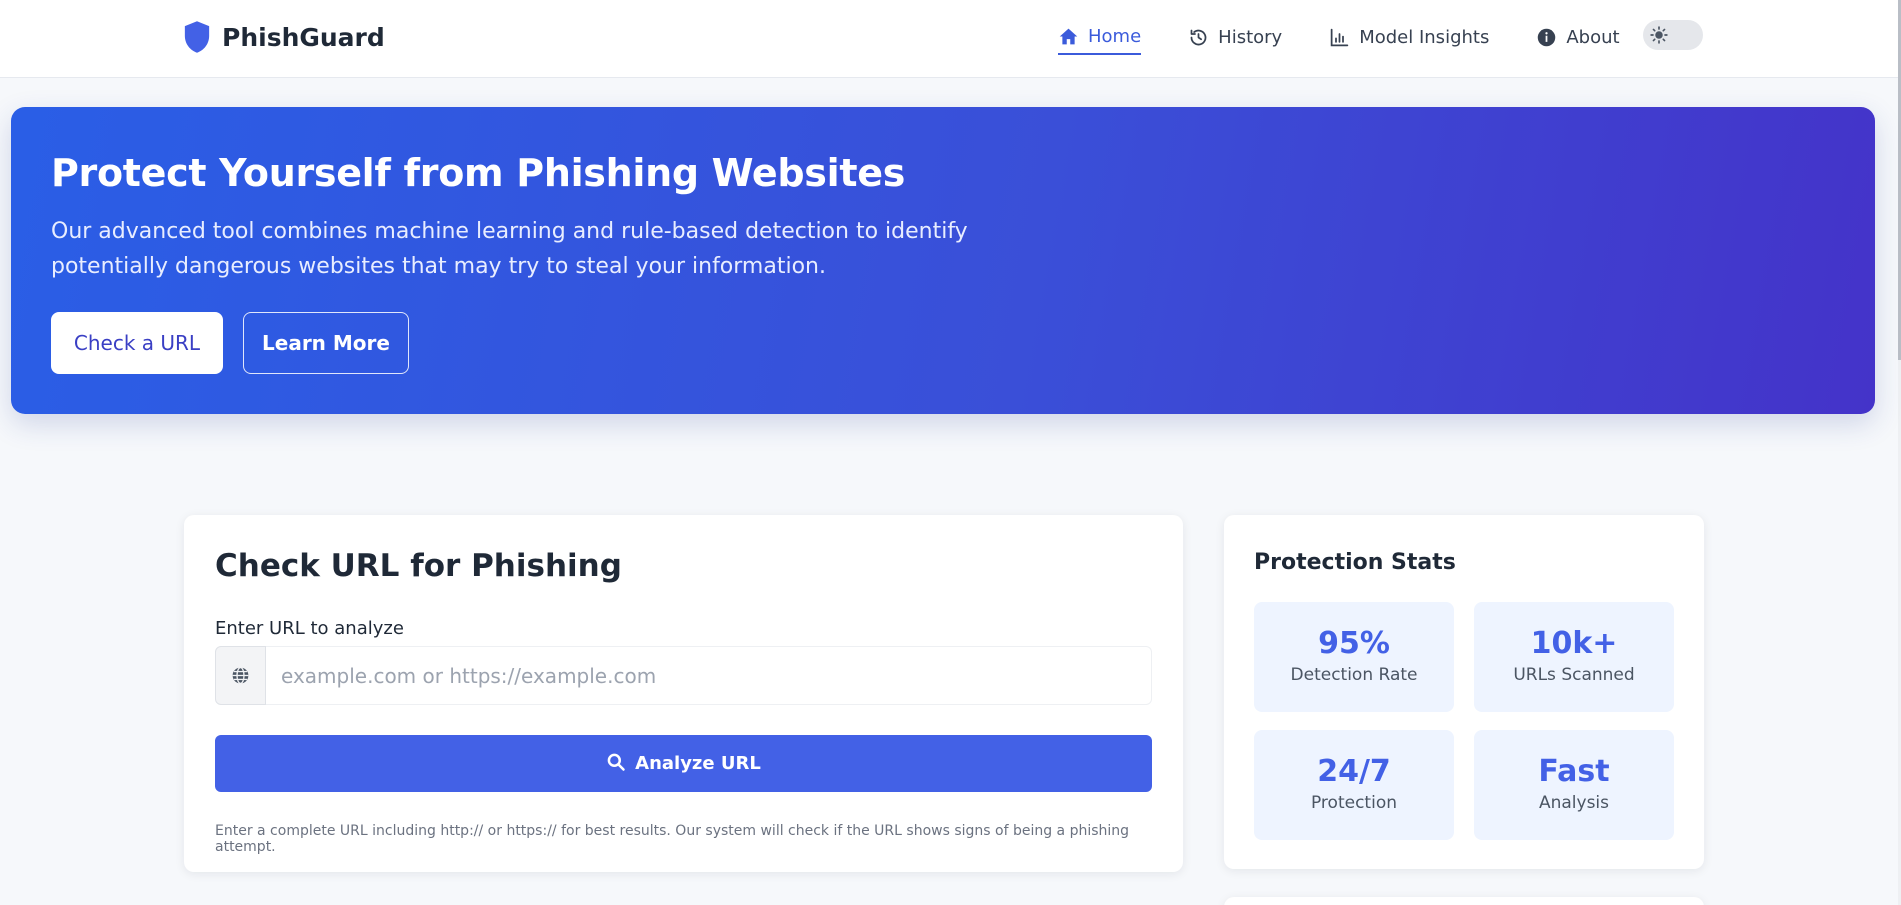  Describe the element at coordinates (418, 566) in the screenshot. I see `check-card-title: Check URL for Phishing` at that location.